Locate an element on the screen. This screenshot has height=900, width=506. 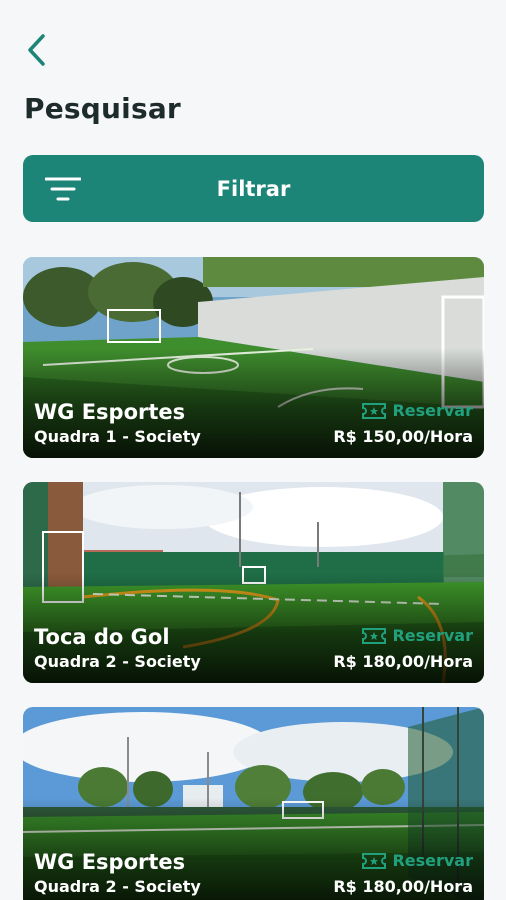
venue-name: Toca do Gol is located at coordinates (102, 637).